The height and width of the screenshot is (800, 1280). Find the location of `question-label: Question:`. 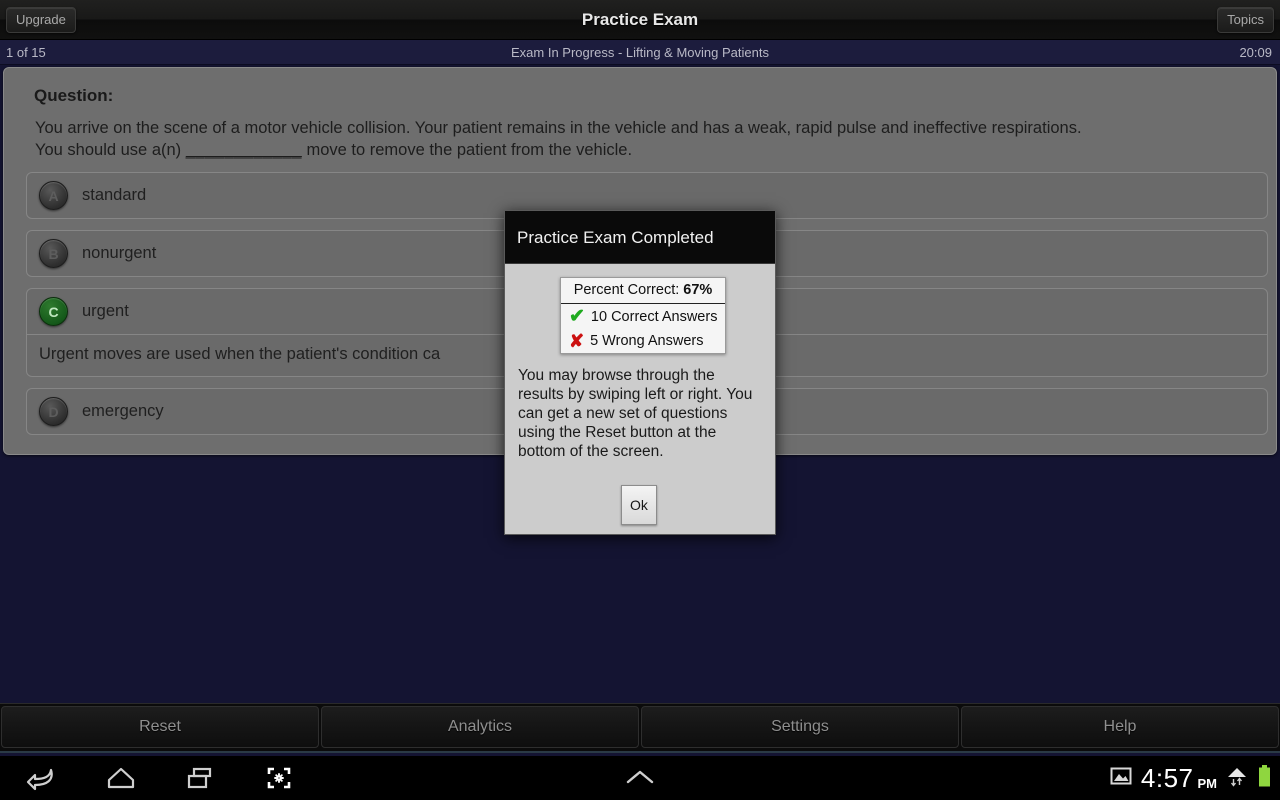

question-label: Question: is located at coordinates (74, 95).